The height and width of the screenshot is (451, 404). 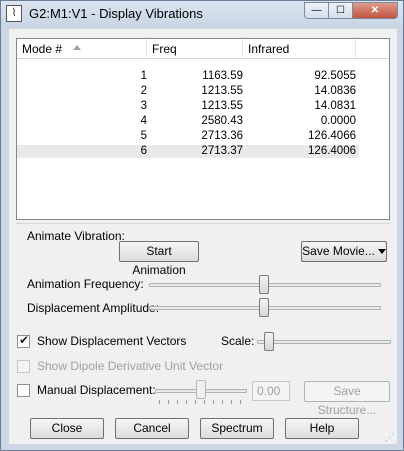 What do you see at coordinates (143, 136) in the screenshot?
I see `cell-mode: 5` at bounding box center [143, 136].